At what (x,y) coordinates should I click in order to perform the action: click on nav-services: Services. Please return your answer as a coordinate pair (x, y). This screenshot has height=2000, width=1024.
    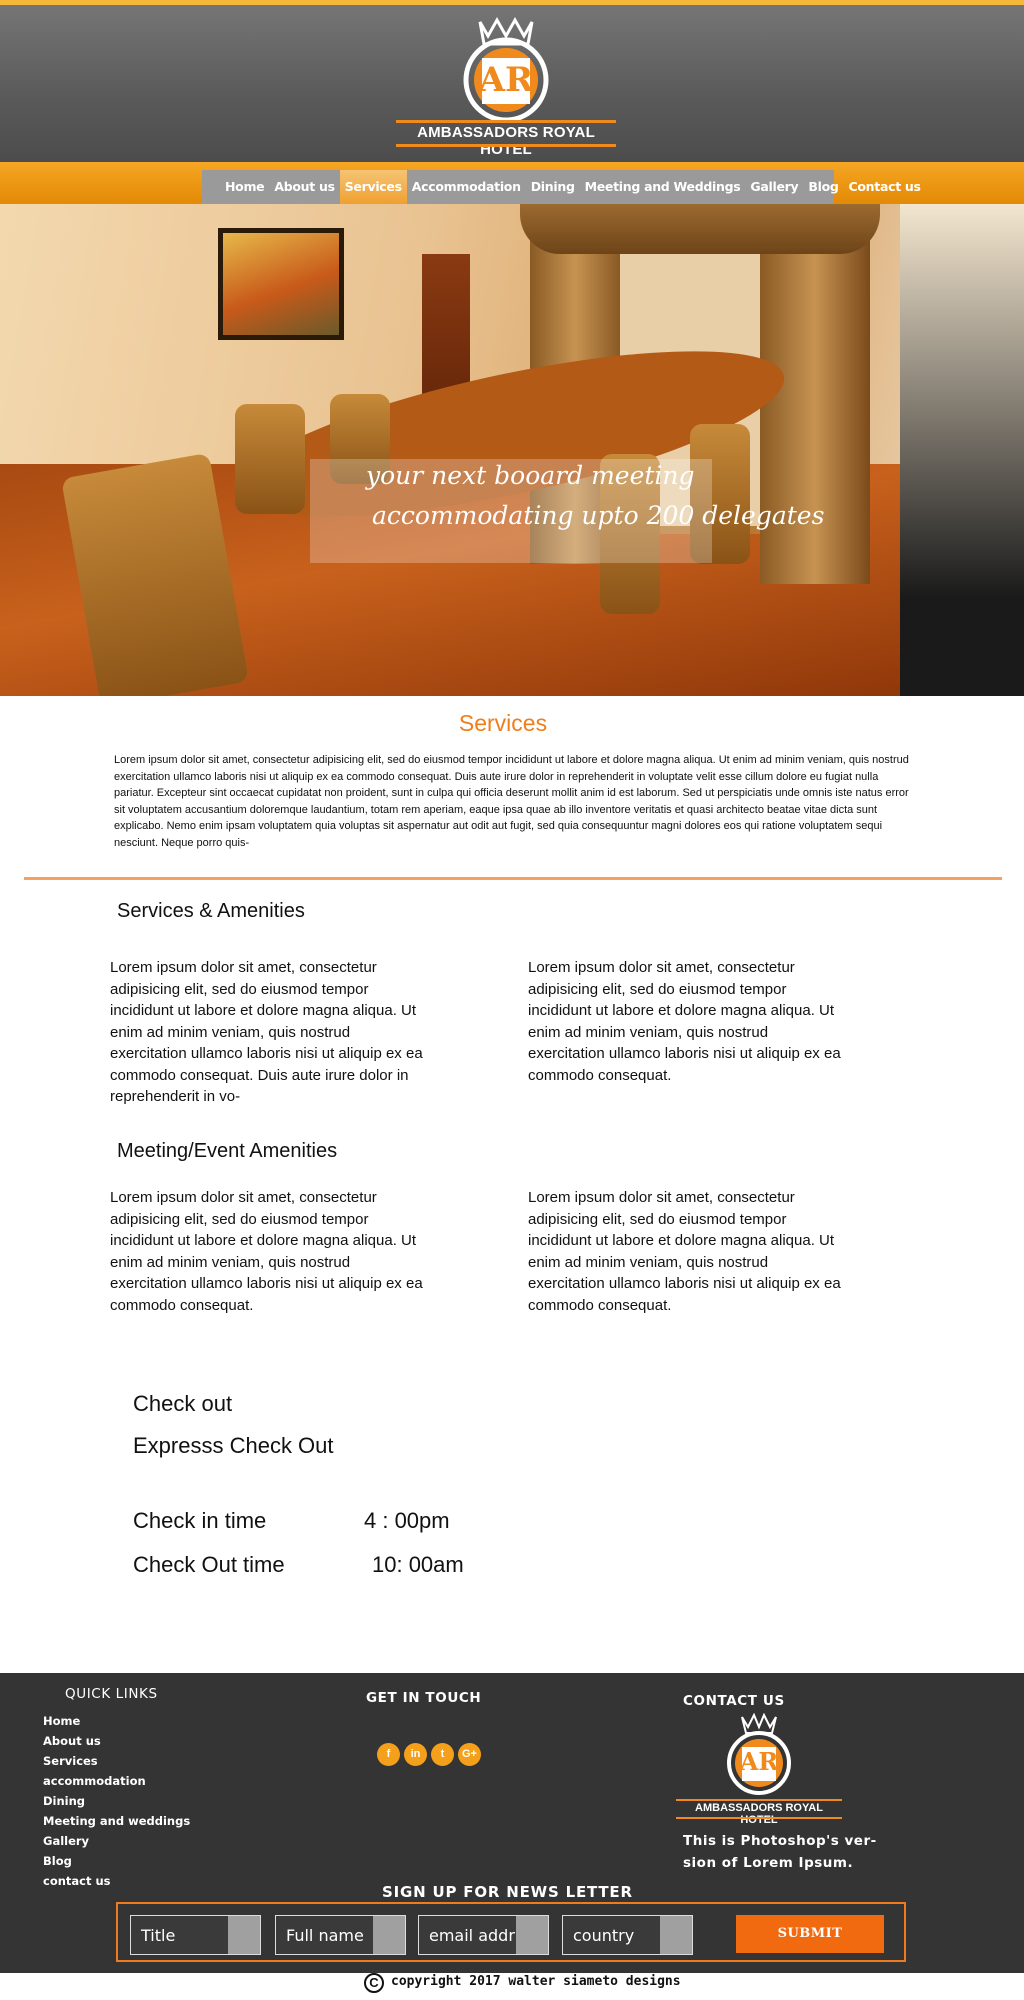
    Looking at the image, I should click on (373, 187).